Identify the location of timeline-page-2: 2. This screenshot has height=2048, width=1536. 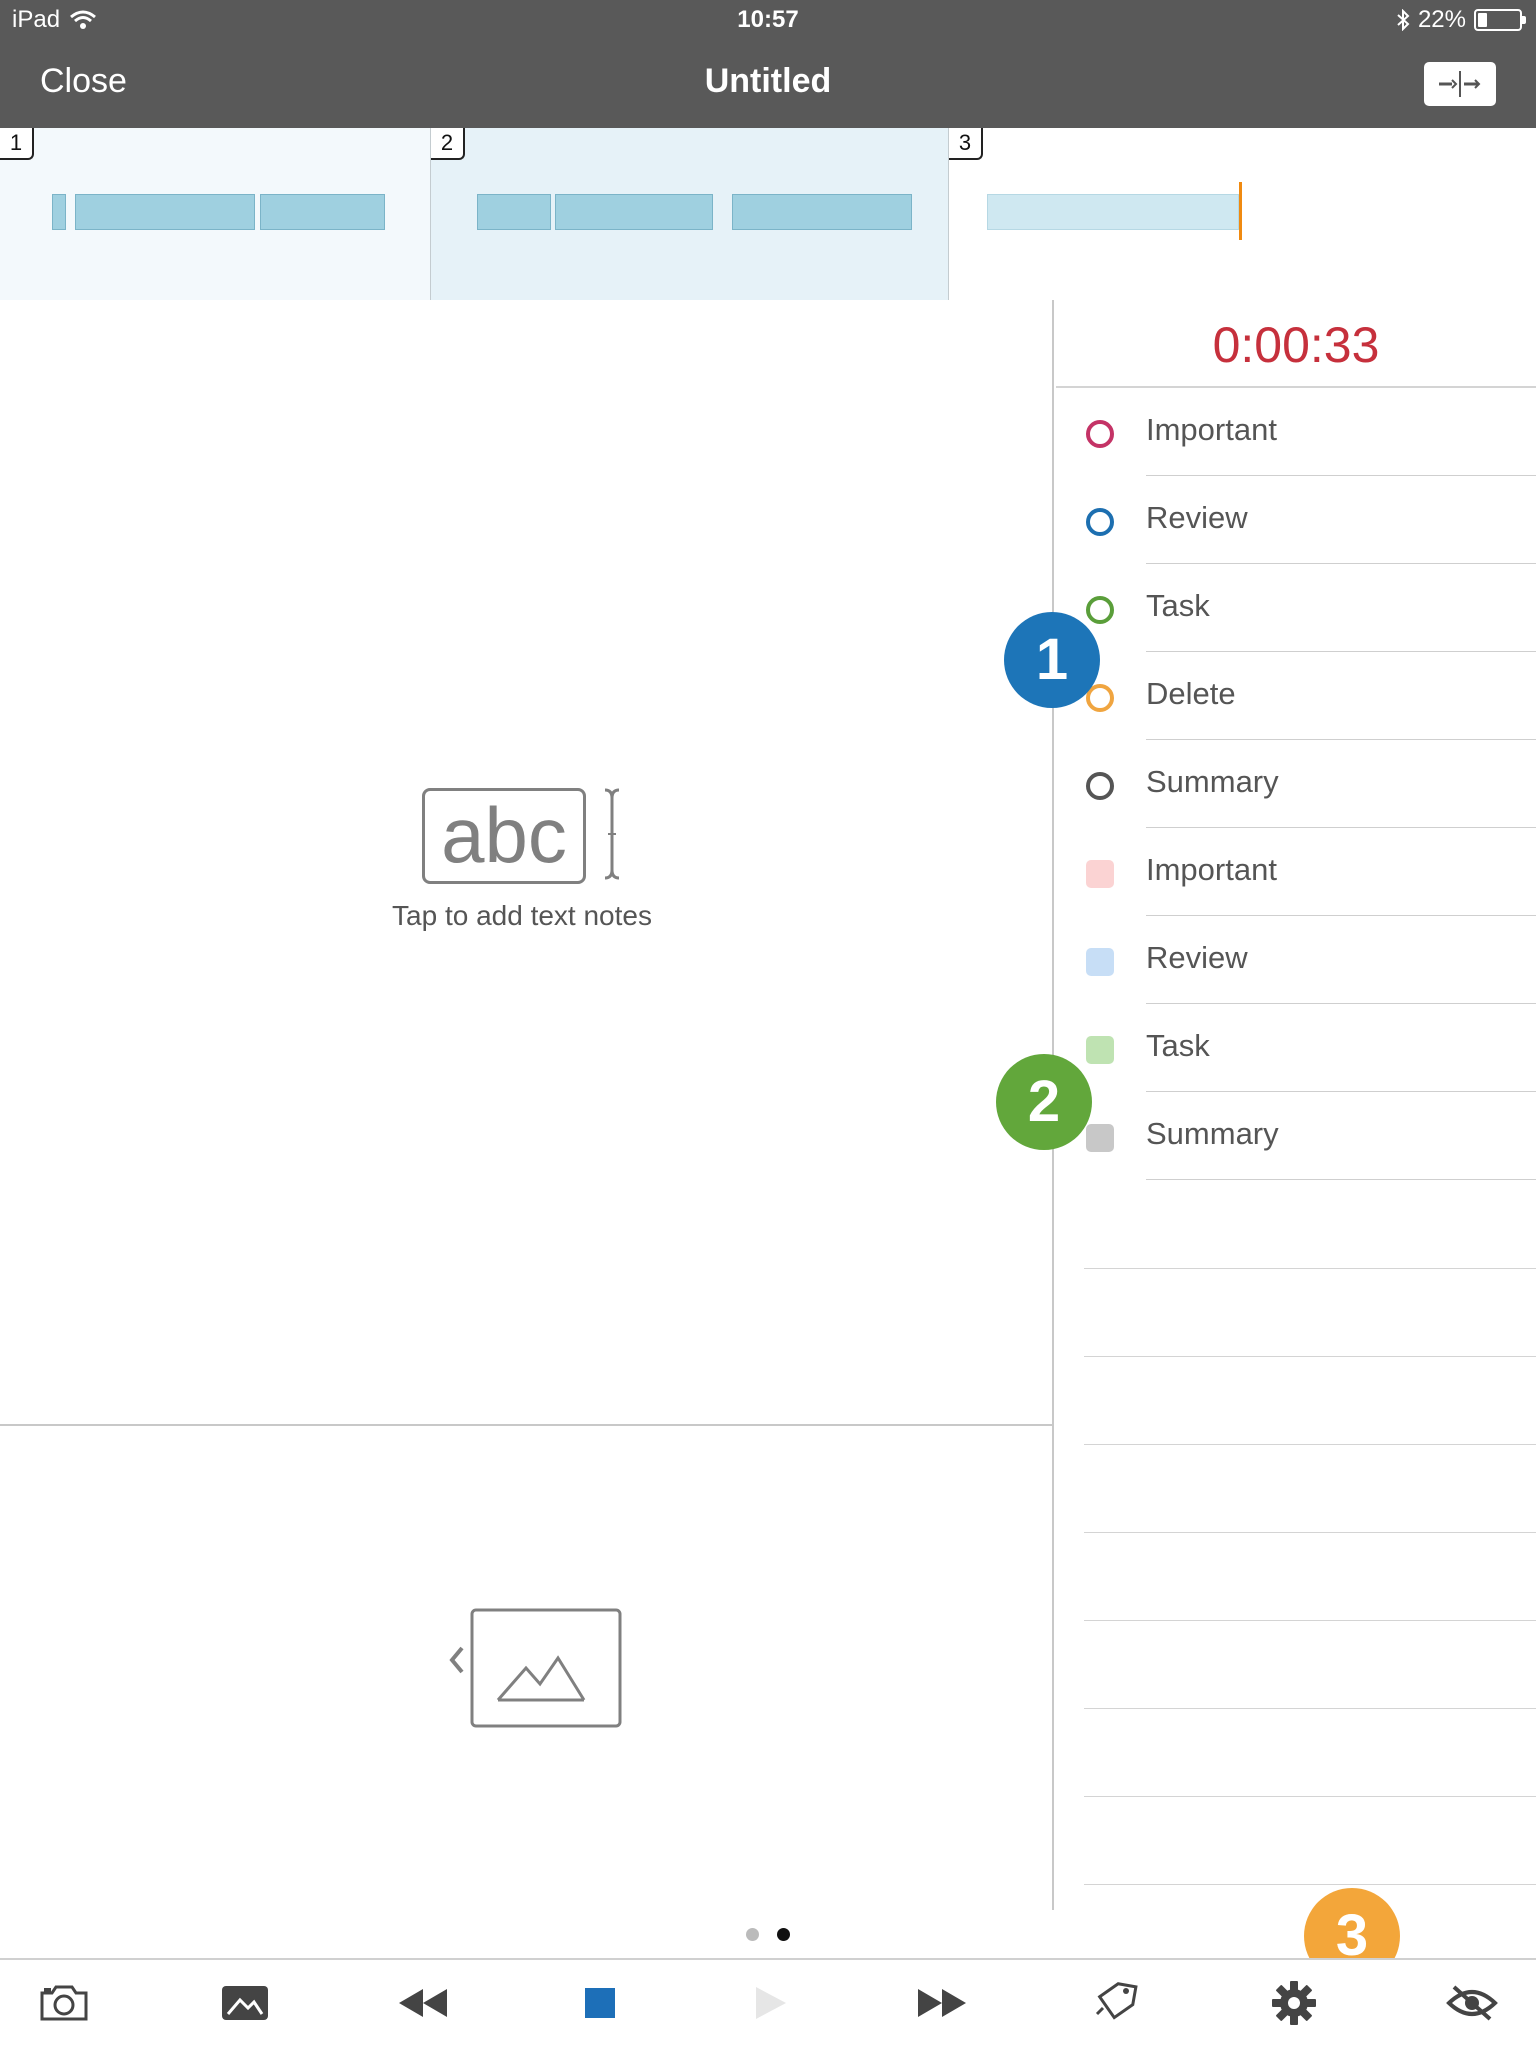
(690, 214).